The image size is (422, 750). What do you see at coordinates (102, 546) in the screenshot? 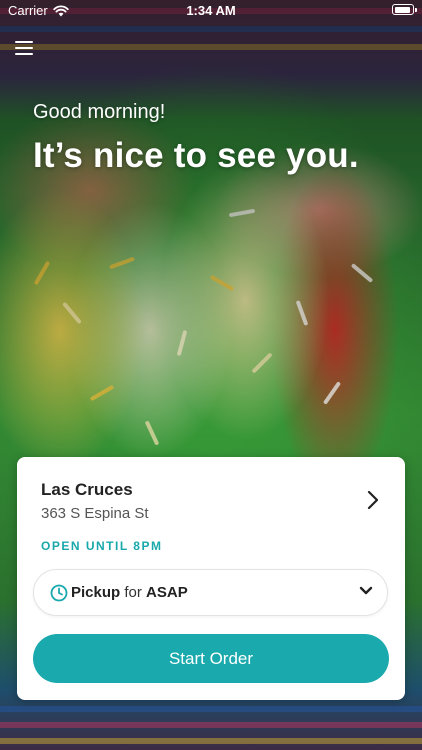
I see `store-hours-label: OPEN UNTIL 8PM` at bounding box center [102, 546].